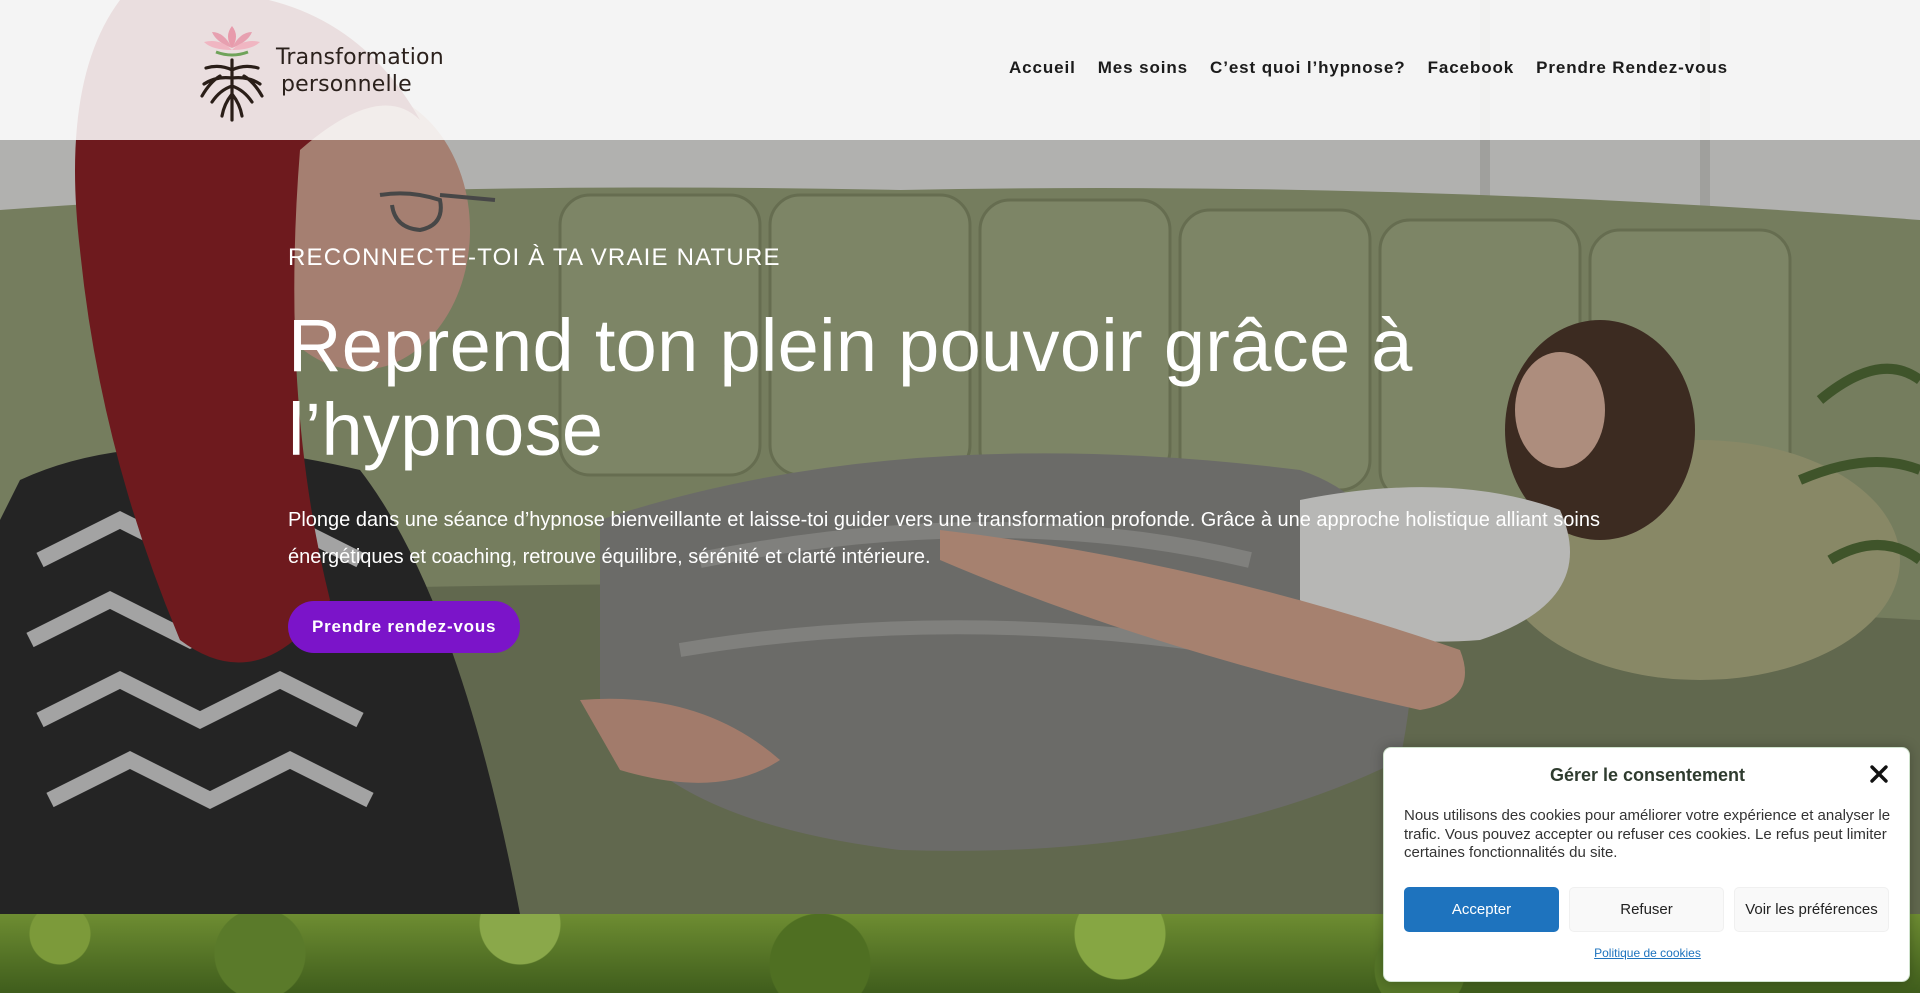  Describe the element at coordinates (1879, 774) in the screenshot. I see `close-icon` at that location.